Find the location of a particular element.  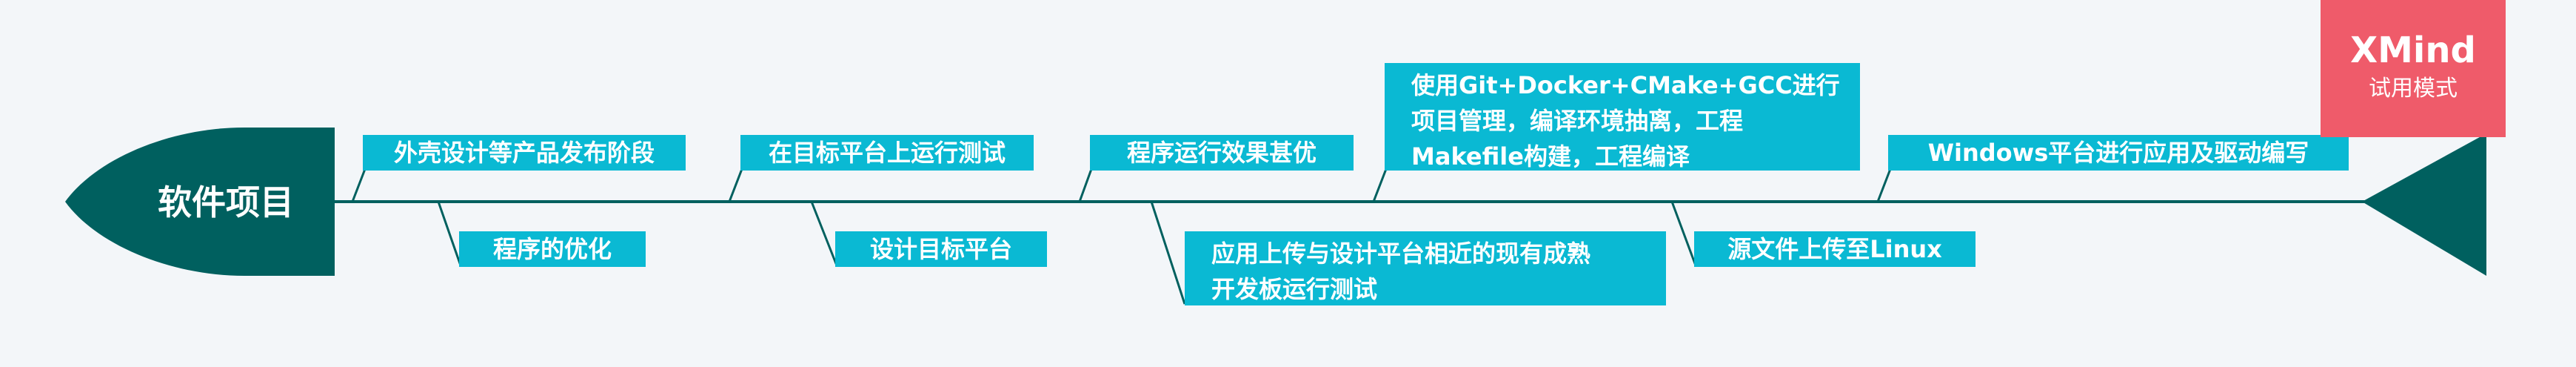

topic-product-release: 外壳设计等产品发布阶段 is located at coordinates (524, 153).